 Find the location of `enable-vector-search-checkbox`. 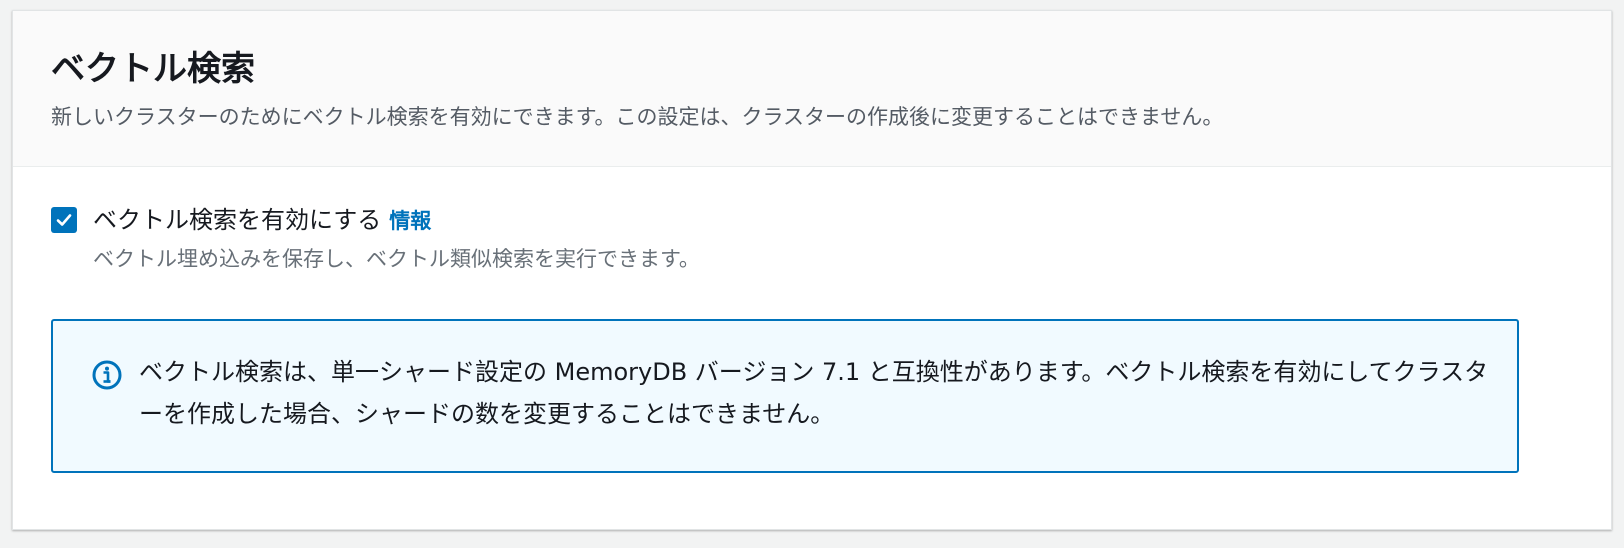

enable-vector-search-checkbox is located at coordinates (64, 220).